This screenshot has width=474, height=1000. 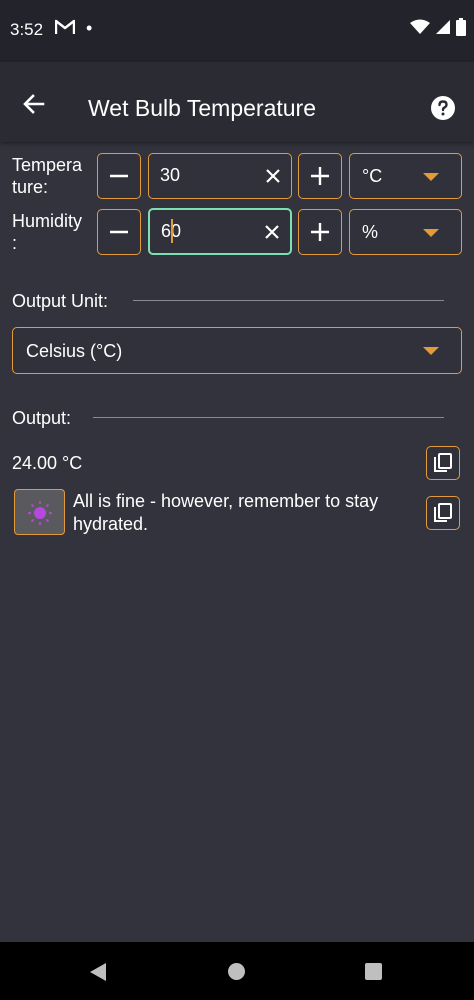 What do you see at coordinates (47, 165) in the screenshot?
I see `temperature-label-line1: Tempera` at bounding box center [47, 165].